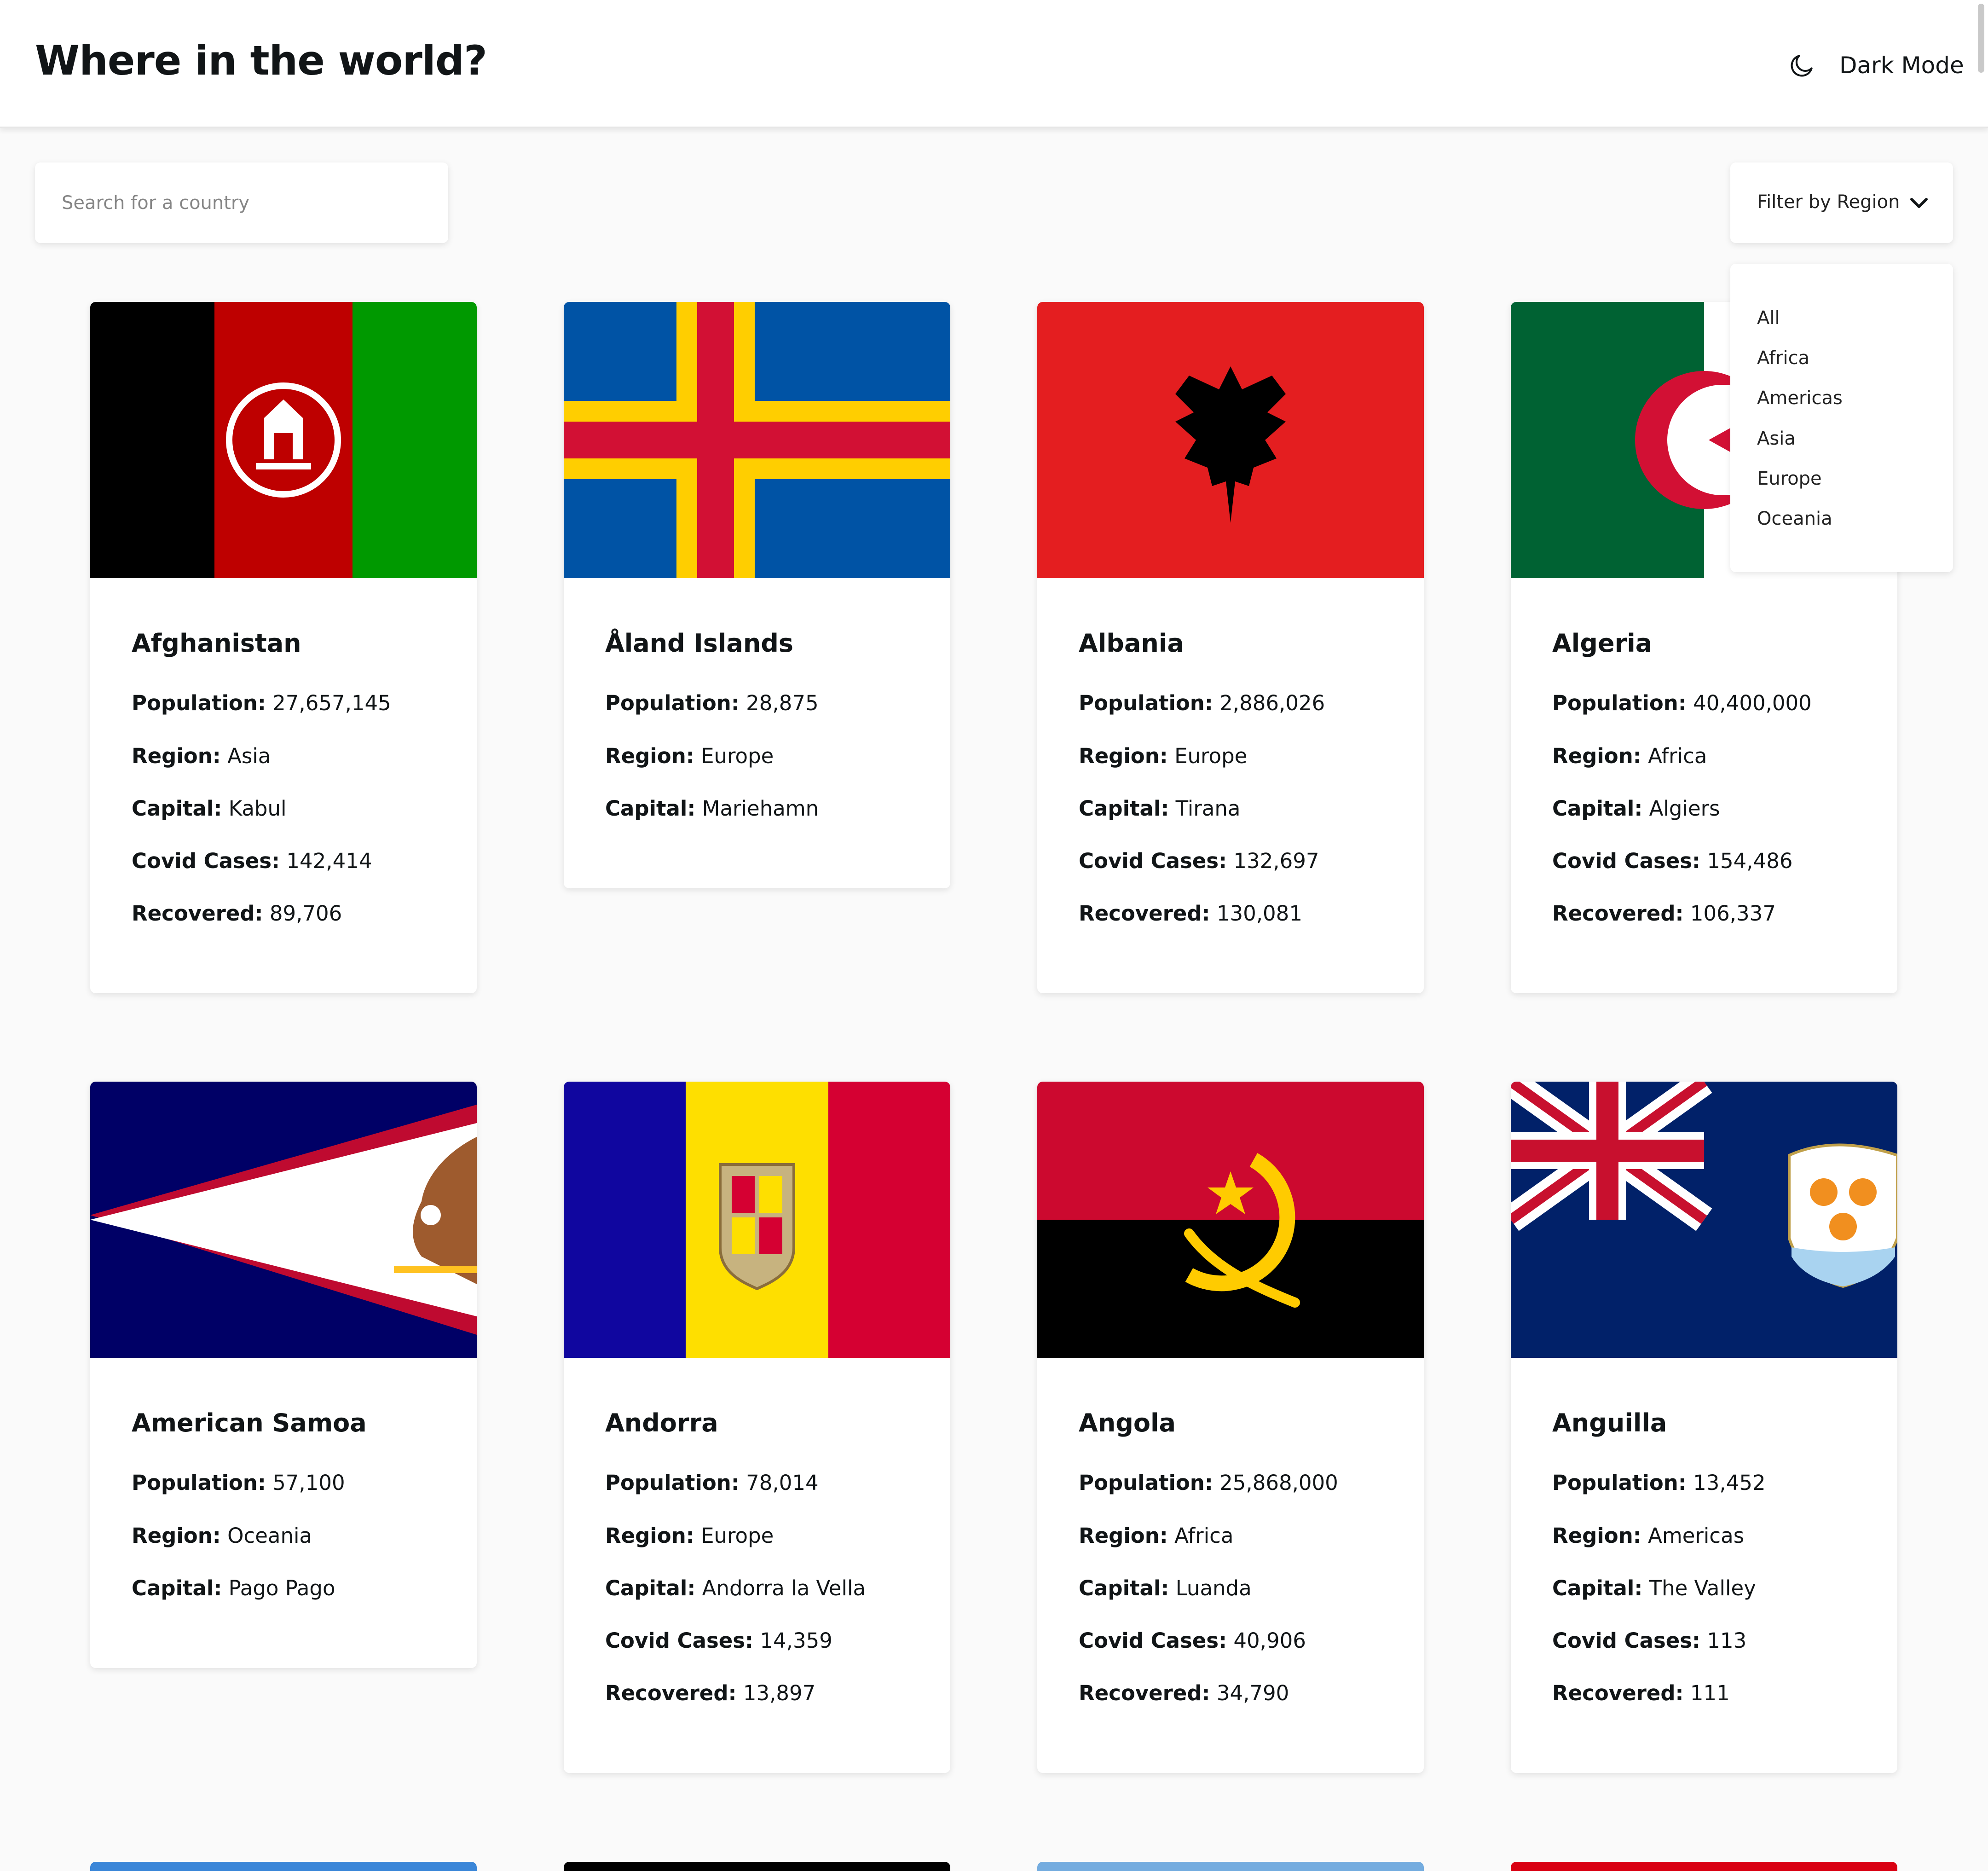 The width and height of the screenshot is (1988, 1871). I want to click on covid-cases-stat: Covid Cases: 40,906, so click(1192, 1640).